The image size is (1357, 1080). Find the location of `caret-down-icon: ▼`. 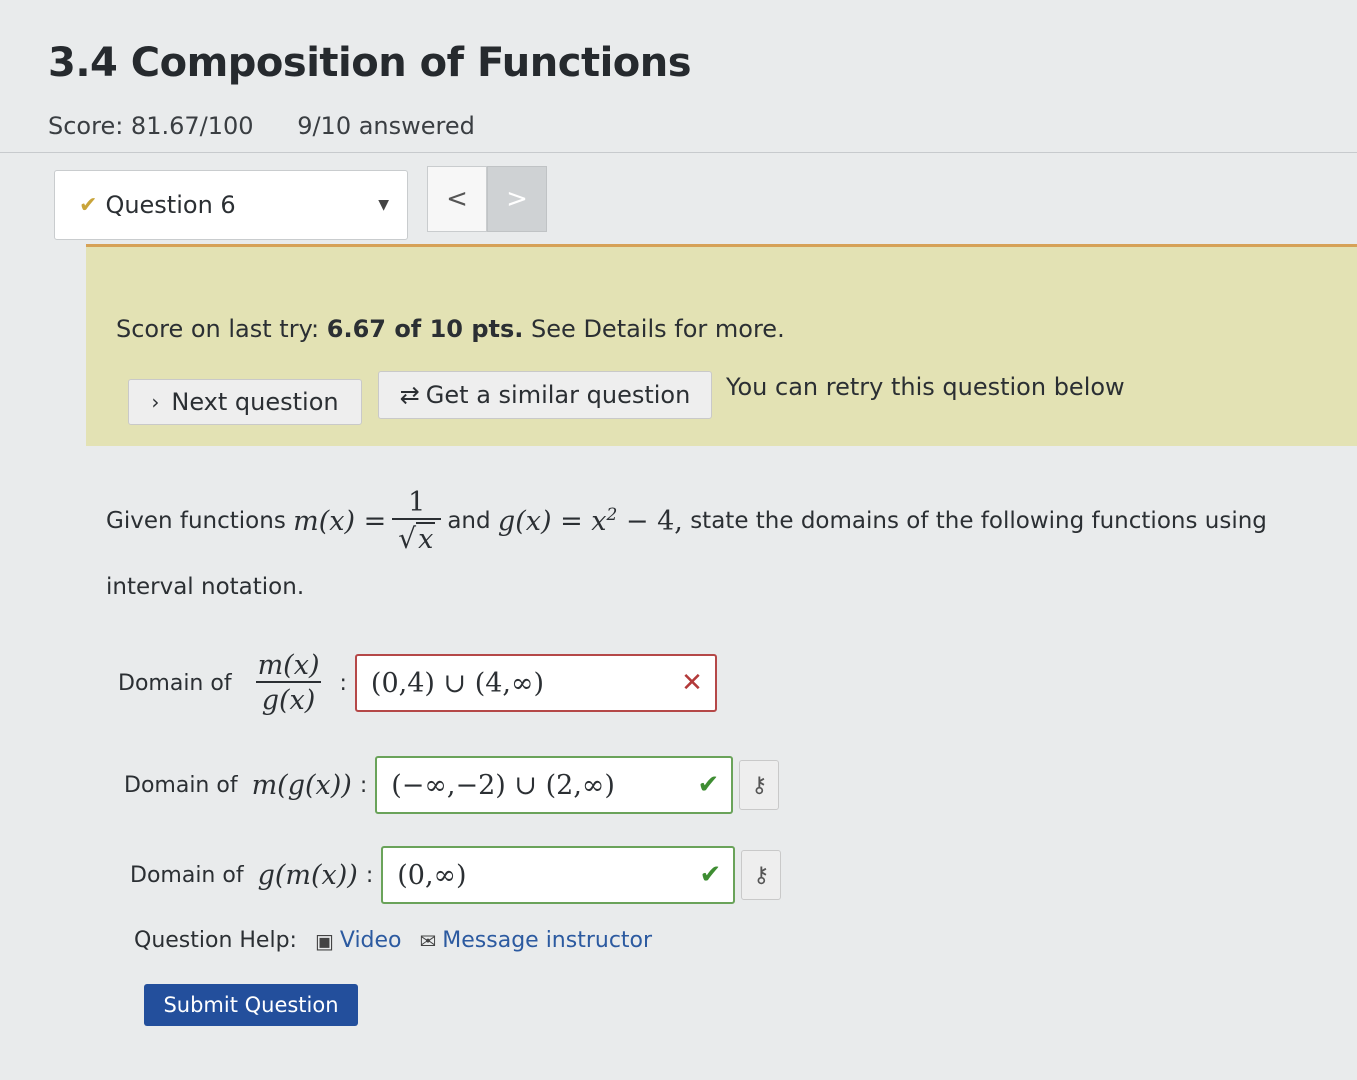

caret-down-icon: ▼ is located at coordinates (383, 205).